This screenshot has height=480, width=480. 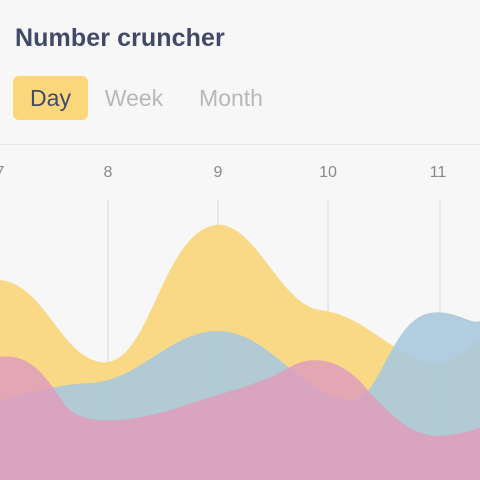 I want to click on tab-month: Month, so click(x=231, y=98).